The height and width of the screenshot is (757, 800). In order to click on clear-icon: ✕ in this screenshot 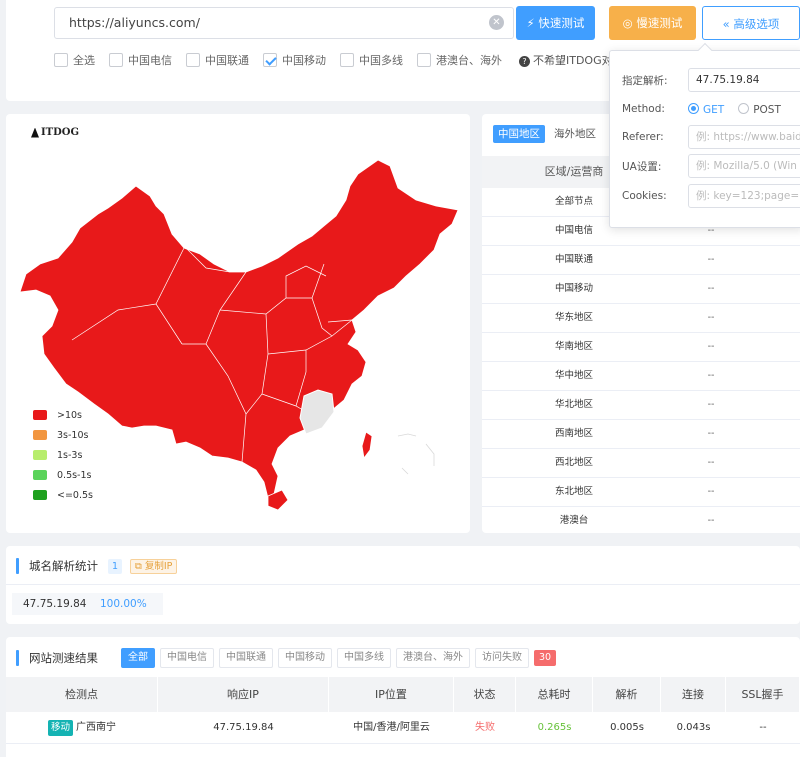, I will do `click(496, 22)`.